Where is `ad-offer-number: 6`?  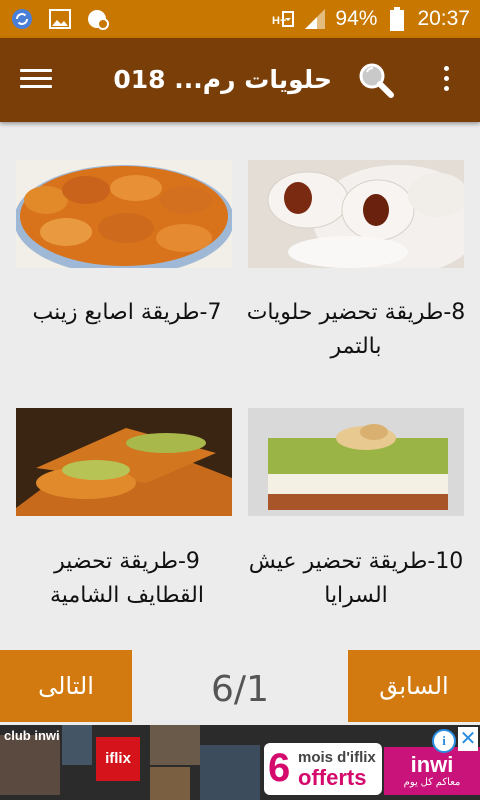 ad-offer-number: 6 is located at coordinates (279, 768).